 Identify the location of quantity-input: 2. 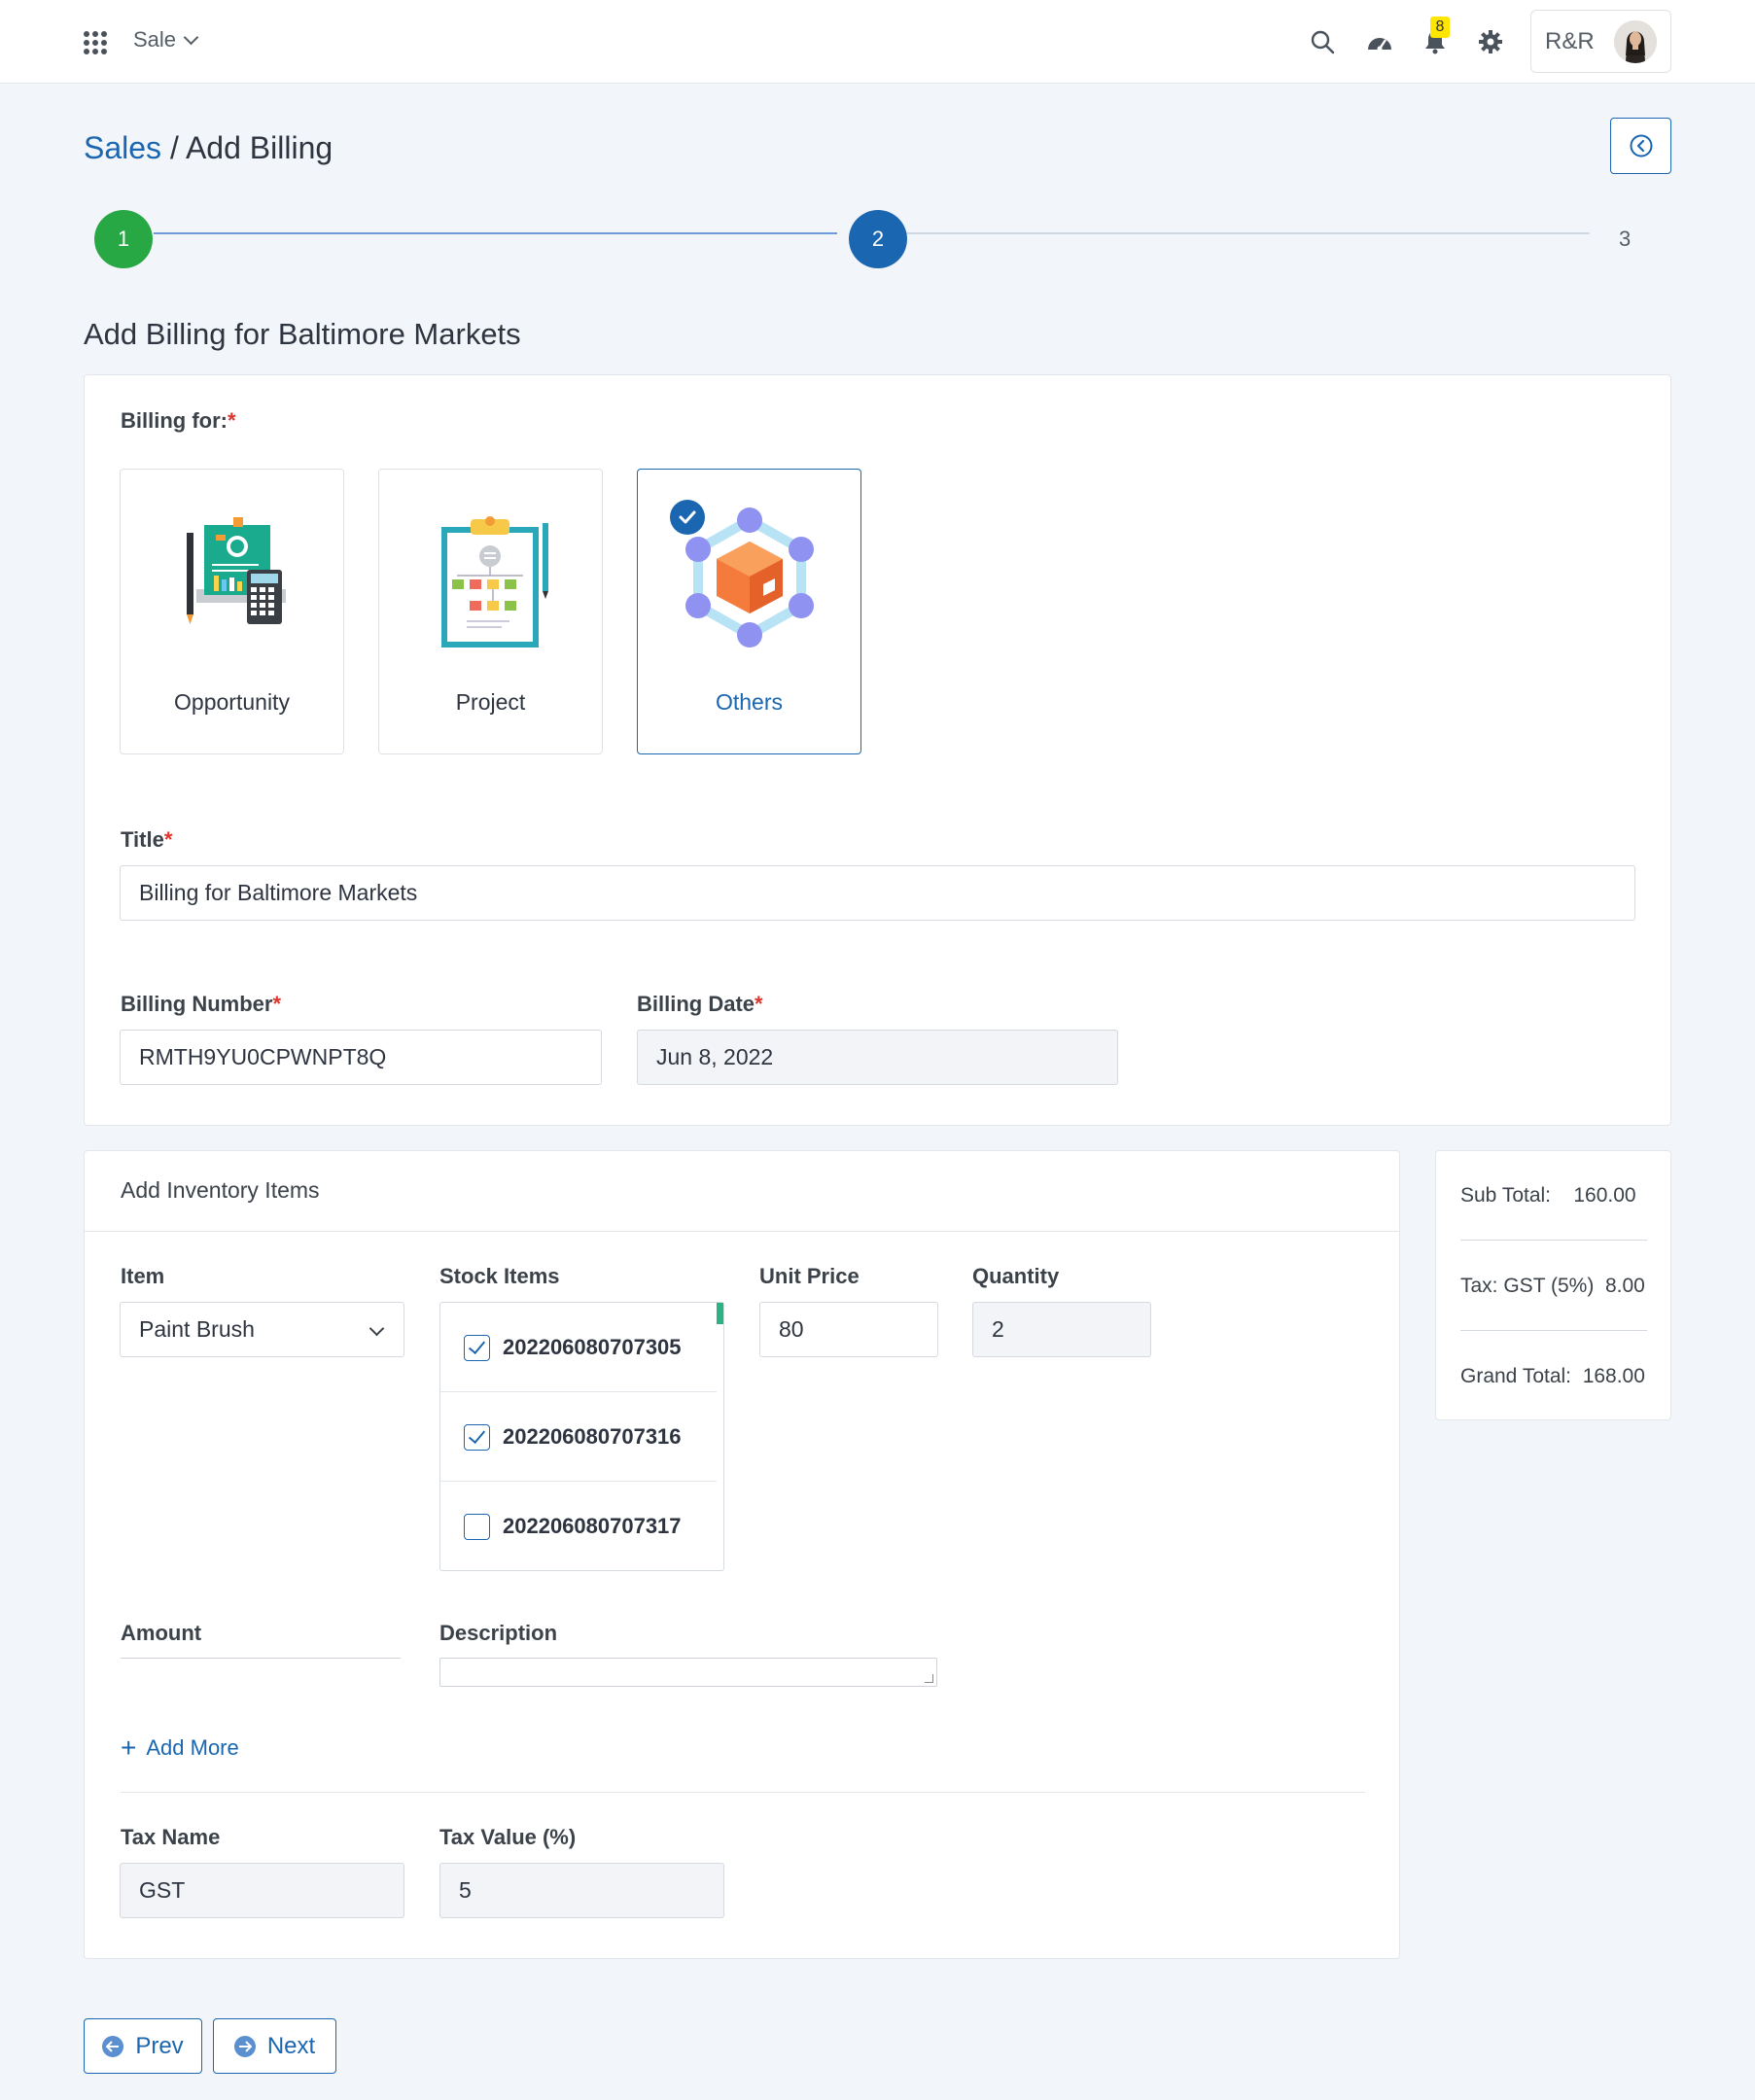
(1061, 1329).